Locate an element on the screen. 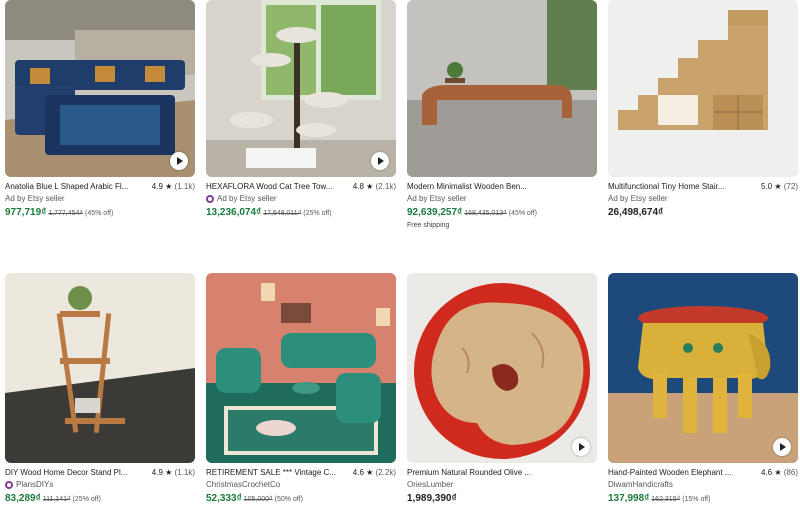 This screenshot has height=506, width=800. sale-price: 13,236,074₫ is located at coordinates (234, 212).